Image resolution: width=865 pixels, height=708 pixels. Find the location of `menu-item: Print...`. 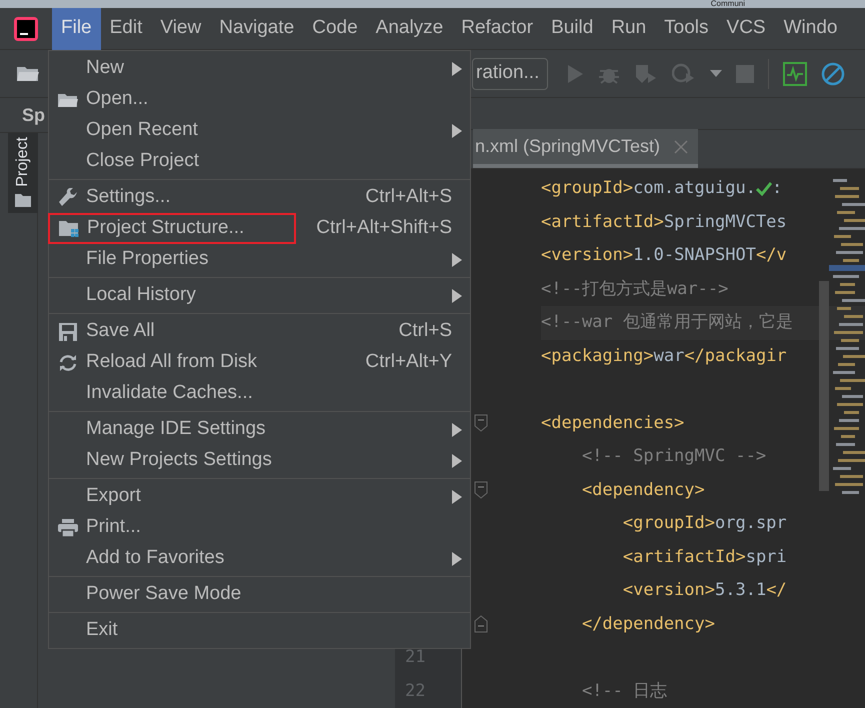

menu-item: Print... is located at coordinates (259, 527).